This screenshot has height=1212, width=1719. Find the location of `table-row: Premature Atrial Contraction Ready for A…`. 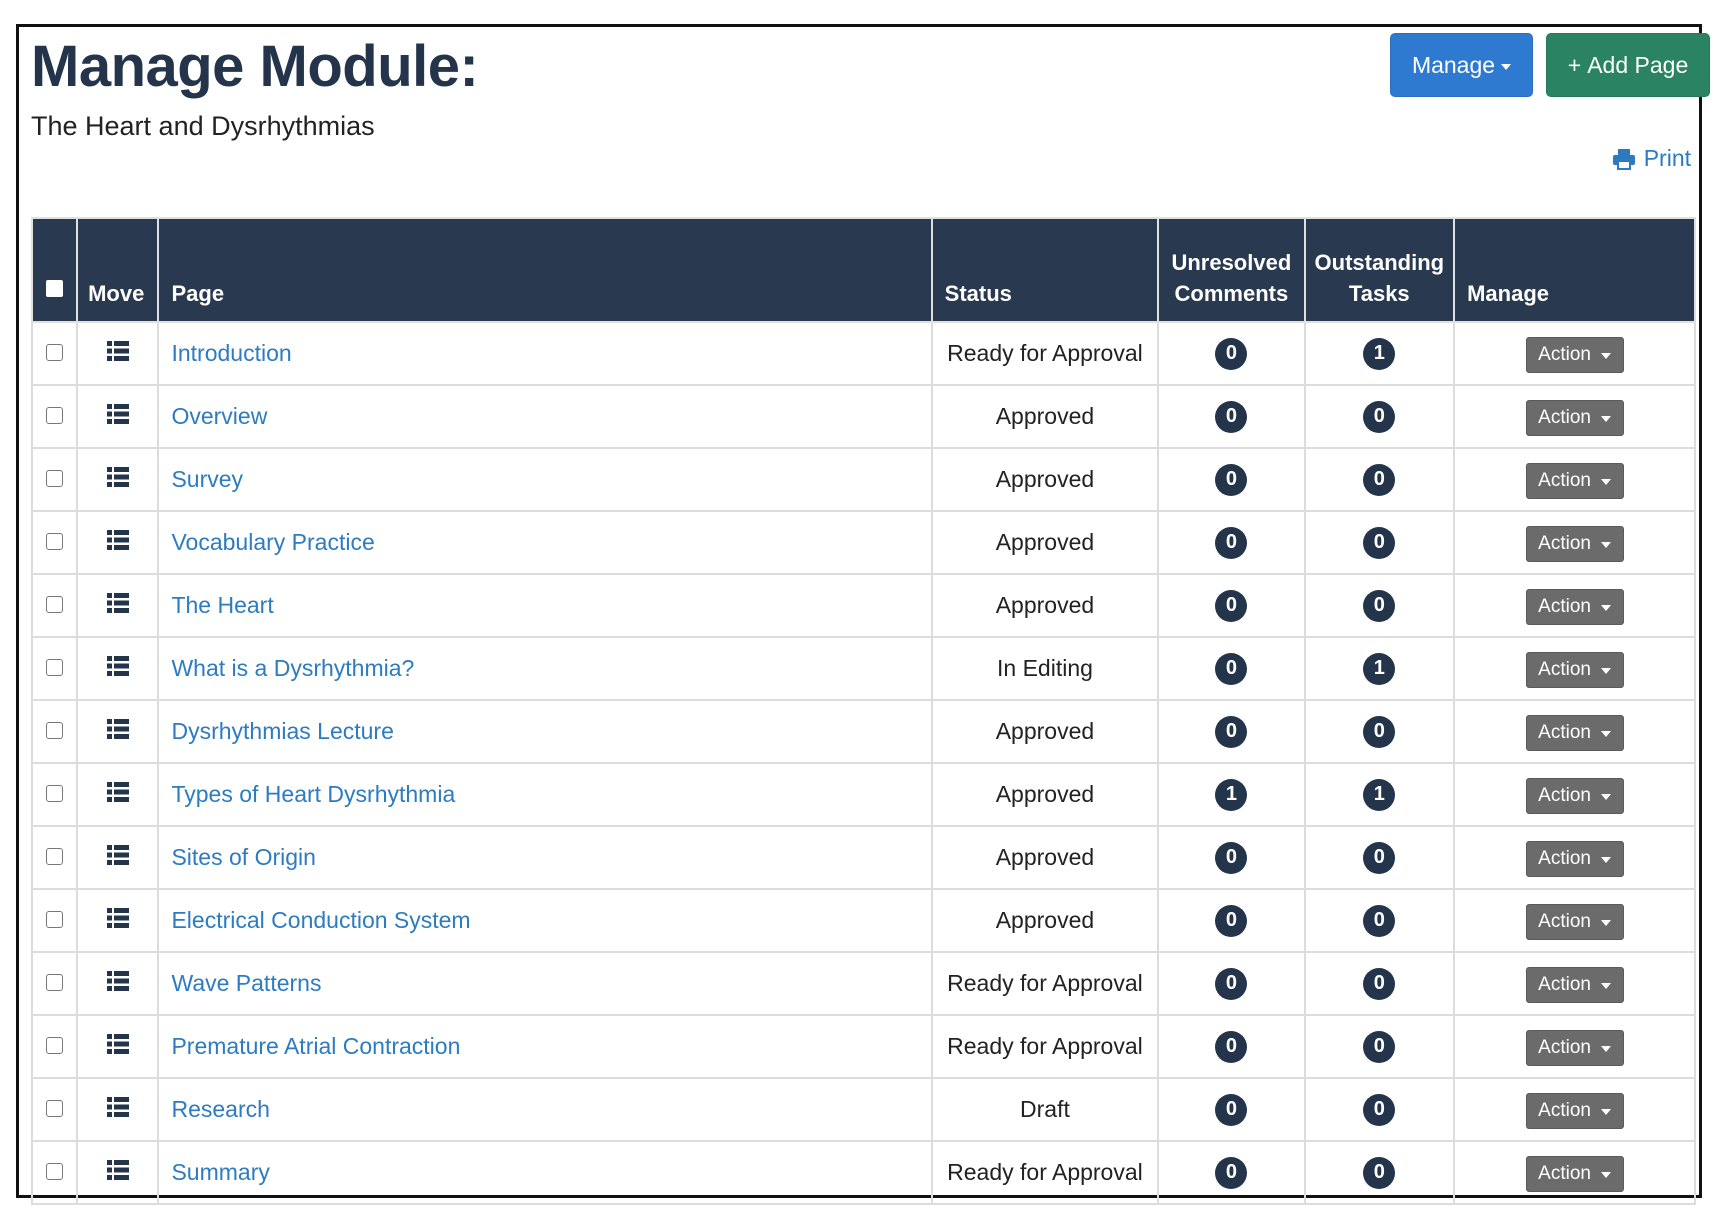

table-row: Premature Atrial Contraction Ready for A… is located at coordinates (863, 1046).